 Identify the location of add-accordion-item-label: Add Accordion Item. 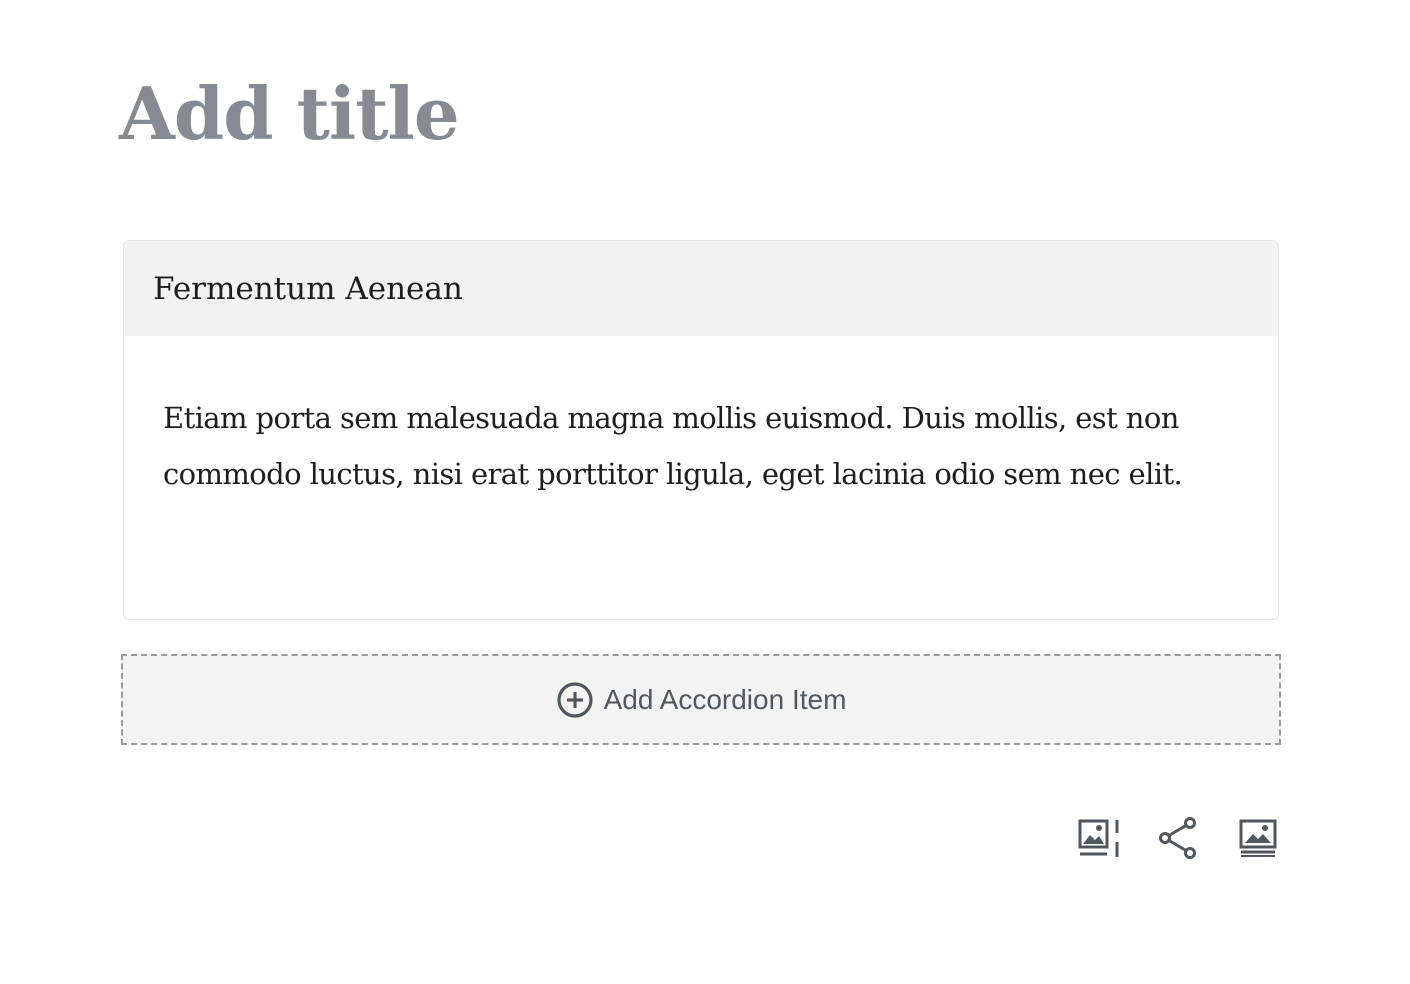
(725, 699).